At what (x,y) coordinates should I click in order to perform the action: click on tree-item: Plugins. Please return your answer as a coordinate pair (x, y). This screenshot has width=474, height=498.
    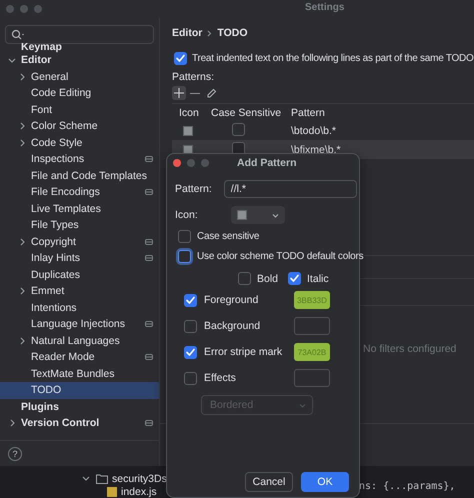
    Looking at the image, I should click on (79, 406).